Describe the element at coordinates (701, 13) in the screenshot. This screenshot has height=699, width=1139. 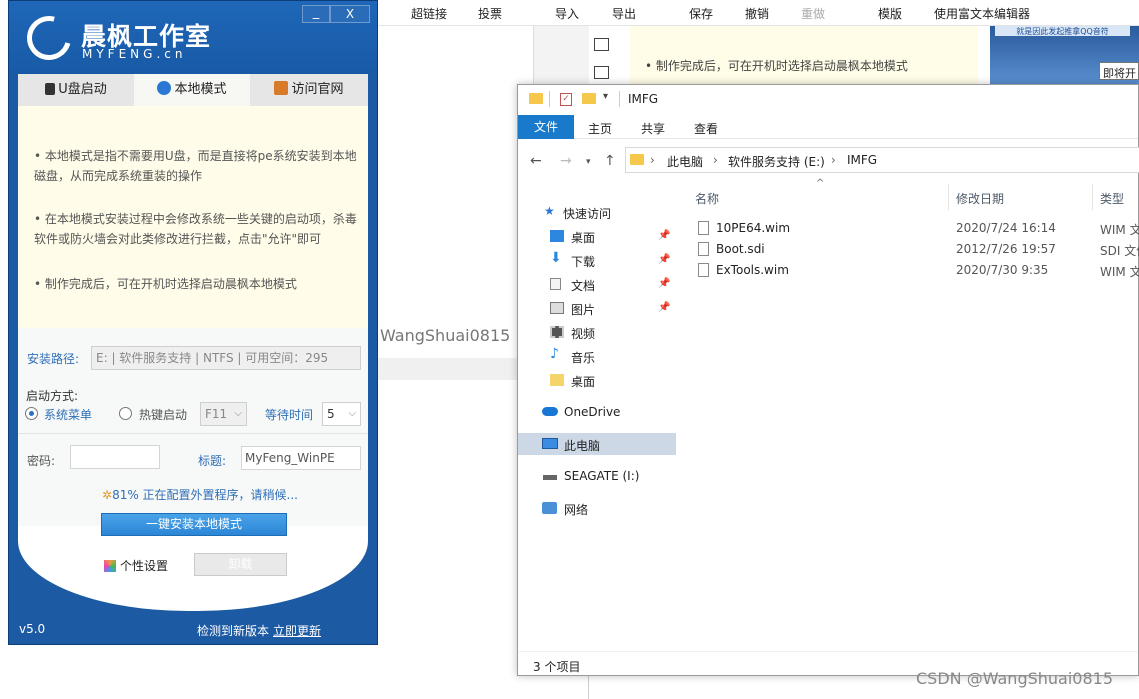
I see `toolbar-save: 保存` at that location.